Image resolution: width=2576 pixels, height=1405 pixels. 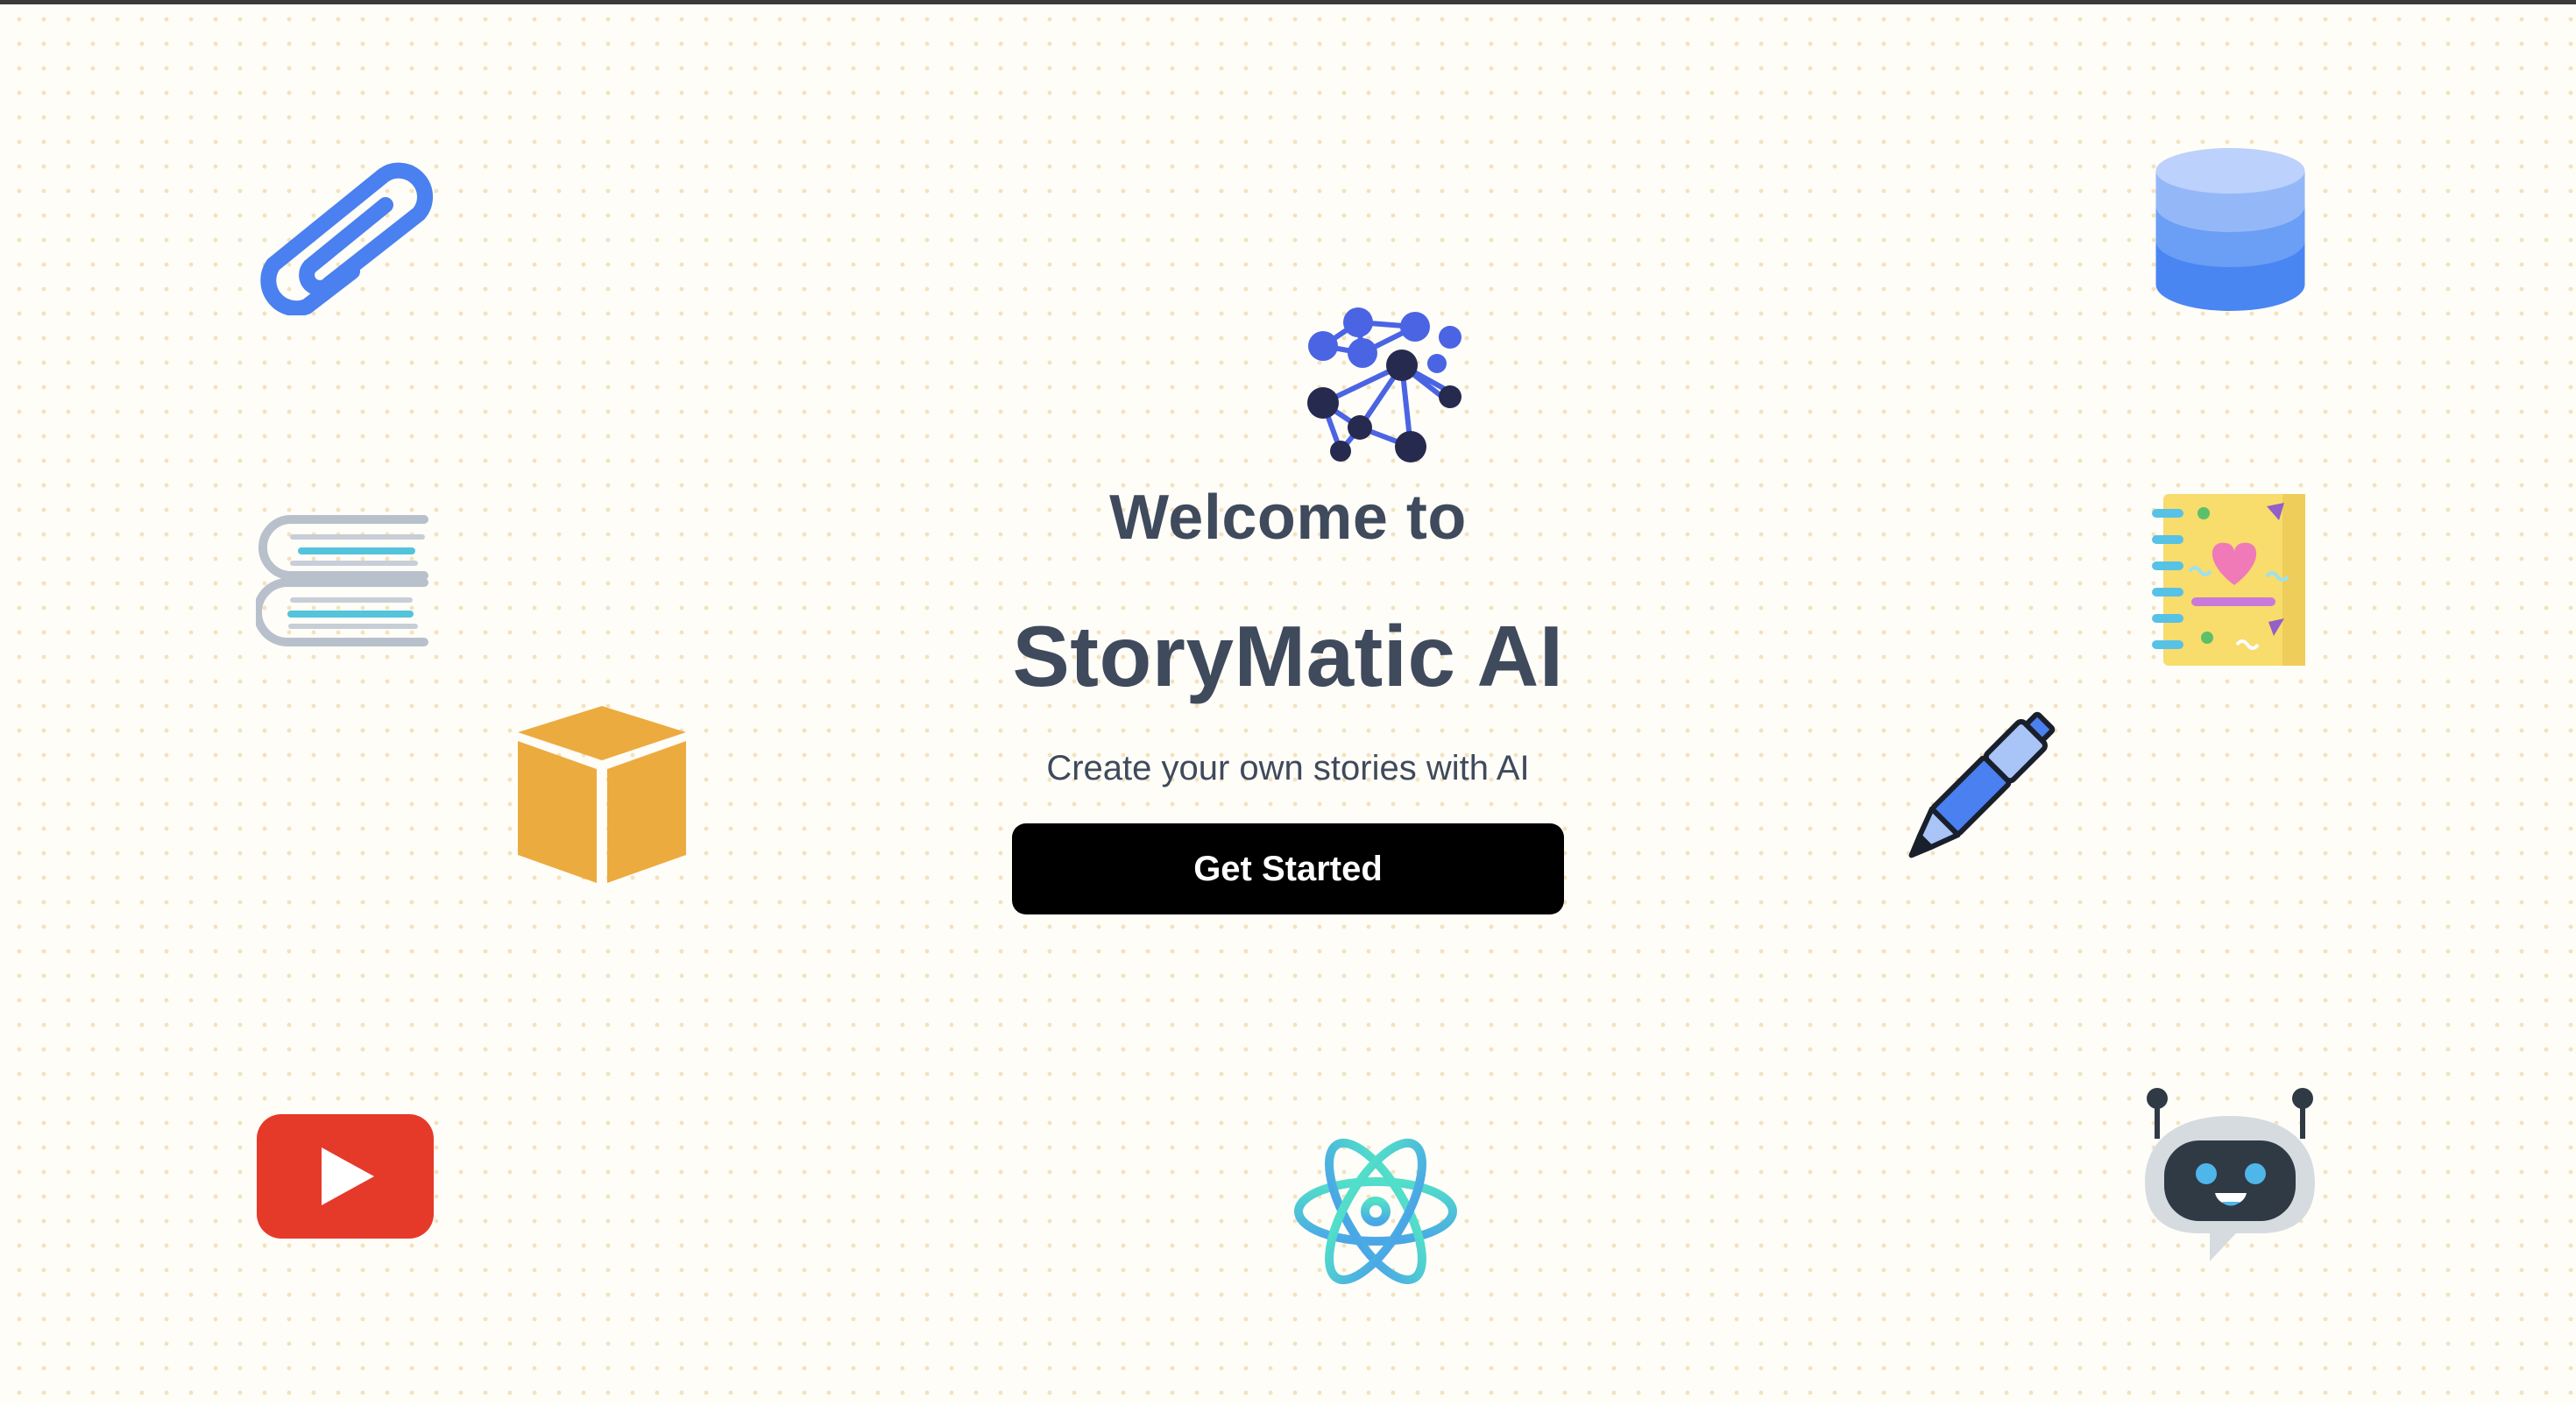 I want to click on paperclip-icon, so click(x=346, y=232).